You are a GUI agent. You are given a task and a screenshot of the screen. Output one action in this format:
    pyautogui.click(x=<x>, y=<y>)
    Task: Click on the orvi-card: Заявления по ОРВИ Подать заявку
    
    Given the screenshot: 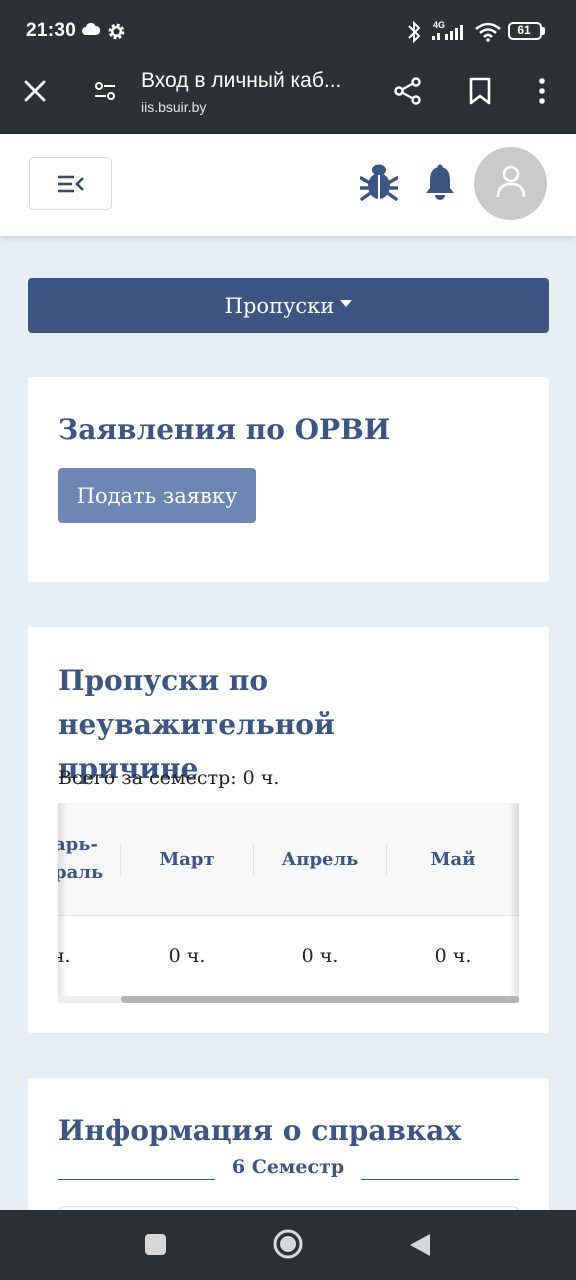 What is the action you would take?
    pyautogui.click(x=288, y=479)
    